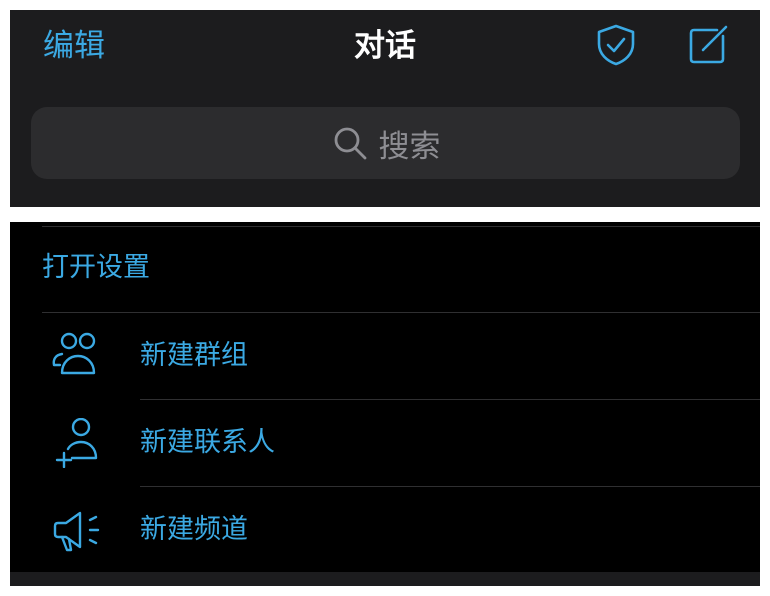  I want to click on menu-item-new-channel: 新建频道, so click(385, 530).